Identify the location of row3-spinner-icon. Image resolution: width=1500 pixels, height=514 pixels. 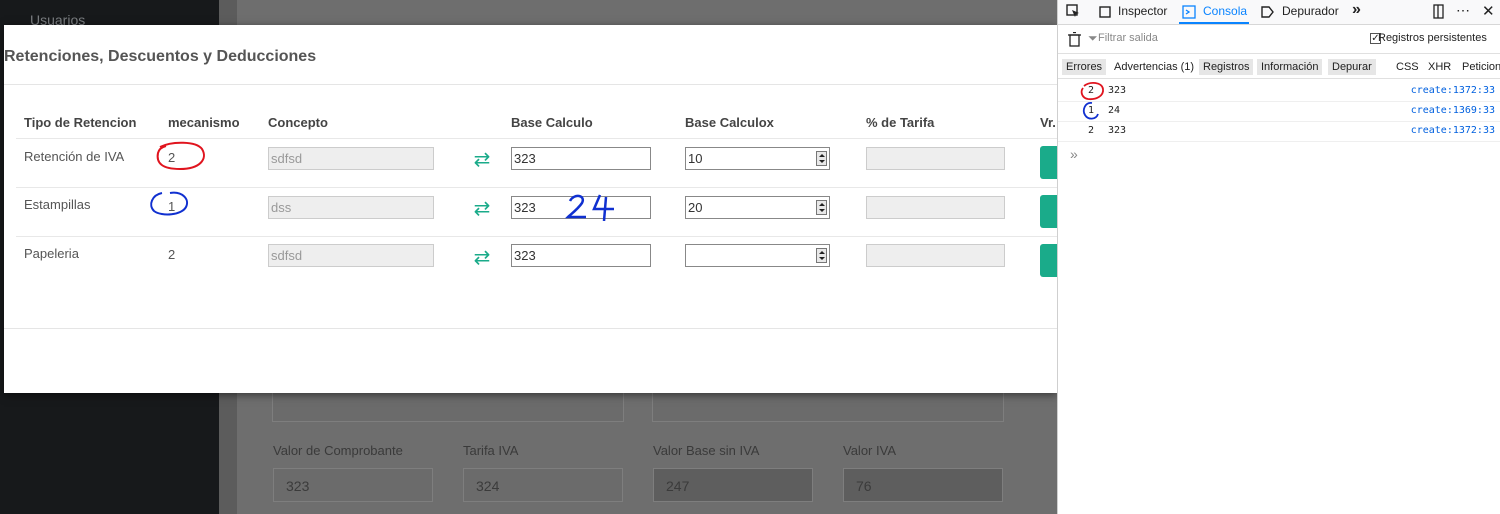
(821, 255).